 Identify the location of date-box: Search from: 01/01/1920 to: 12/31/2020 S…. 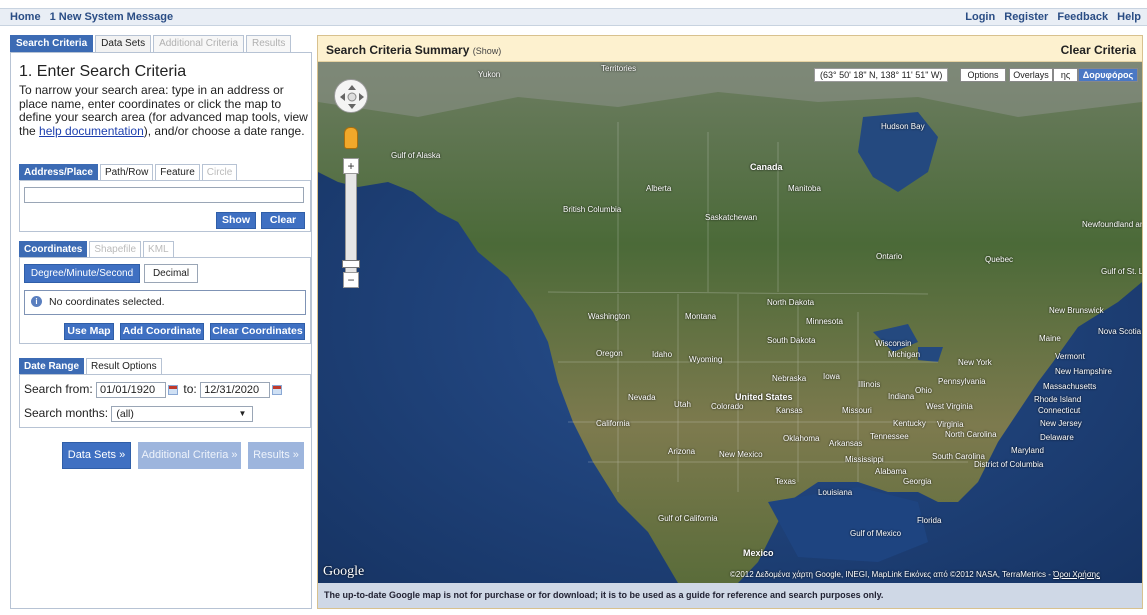
(165, 401).